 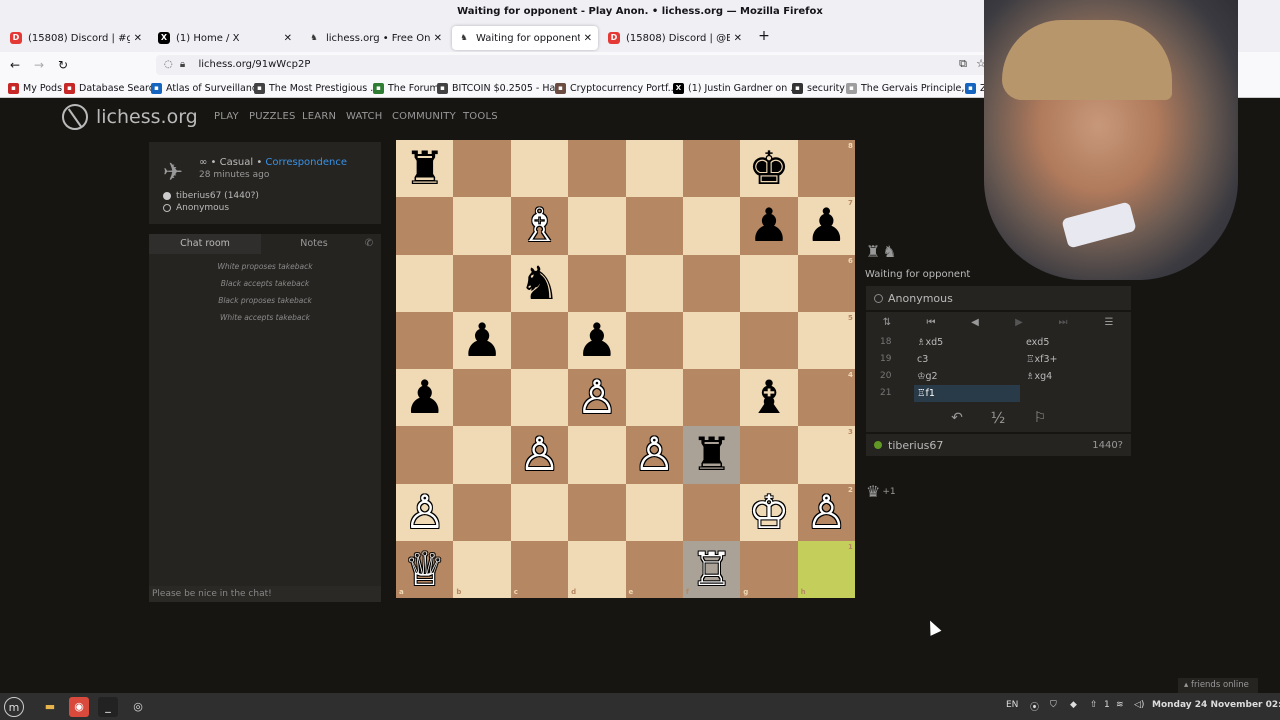 What do you see at coordinates (14, 707) in the screenshot?
I see `start-menu-icon: m` at bounding box center [14, 707].